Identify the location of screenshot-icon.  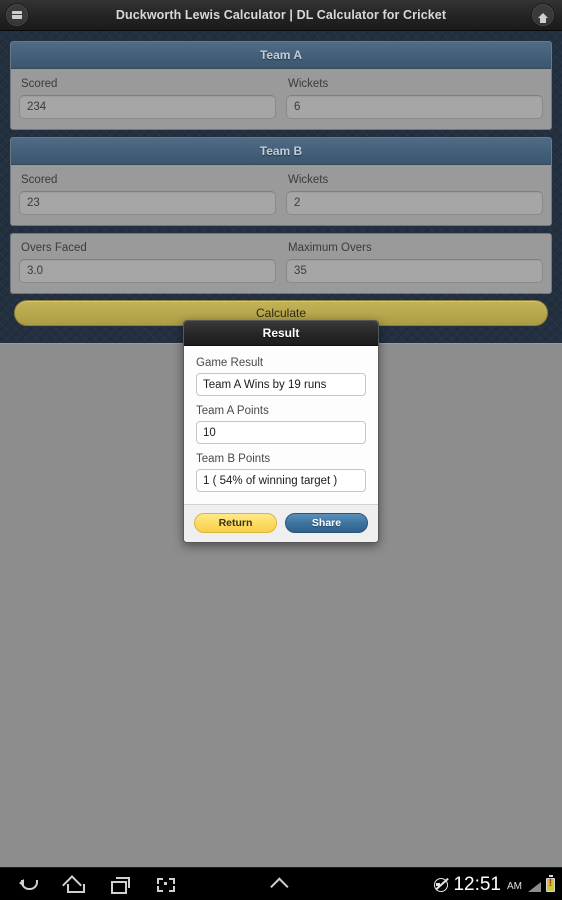
(166, 884).